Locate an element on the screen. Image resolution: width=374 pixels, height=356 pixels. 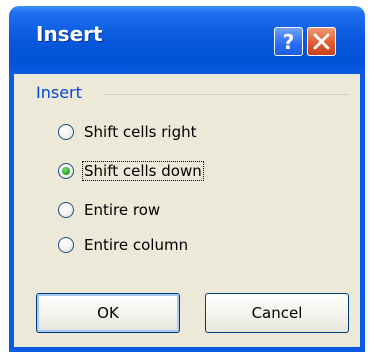
option-label: Shift cells right is located at coordinates (140, 132).